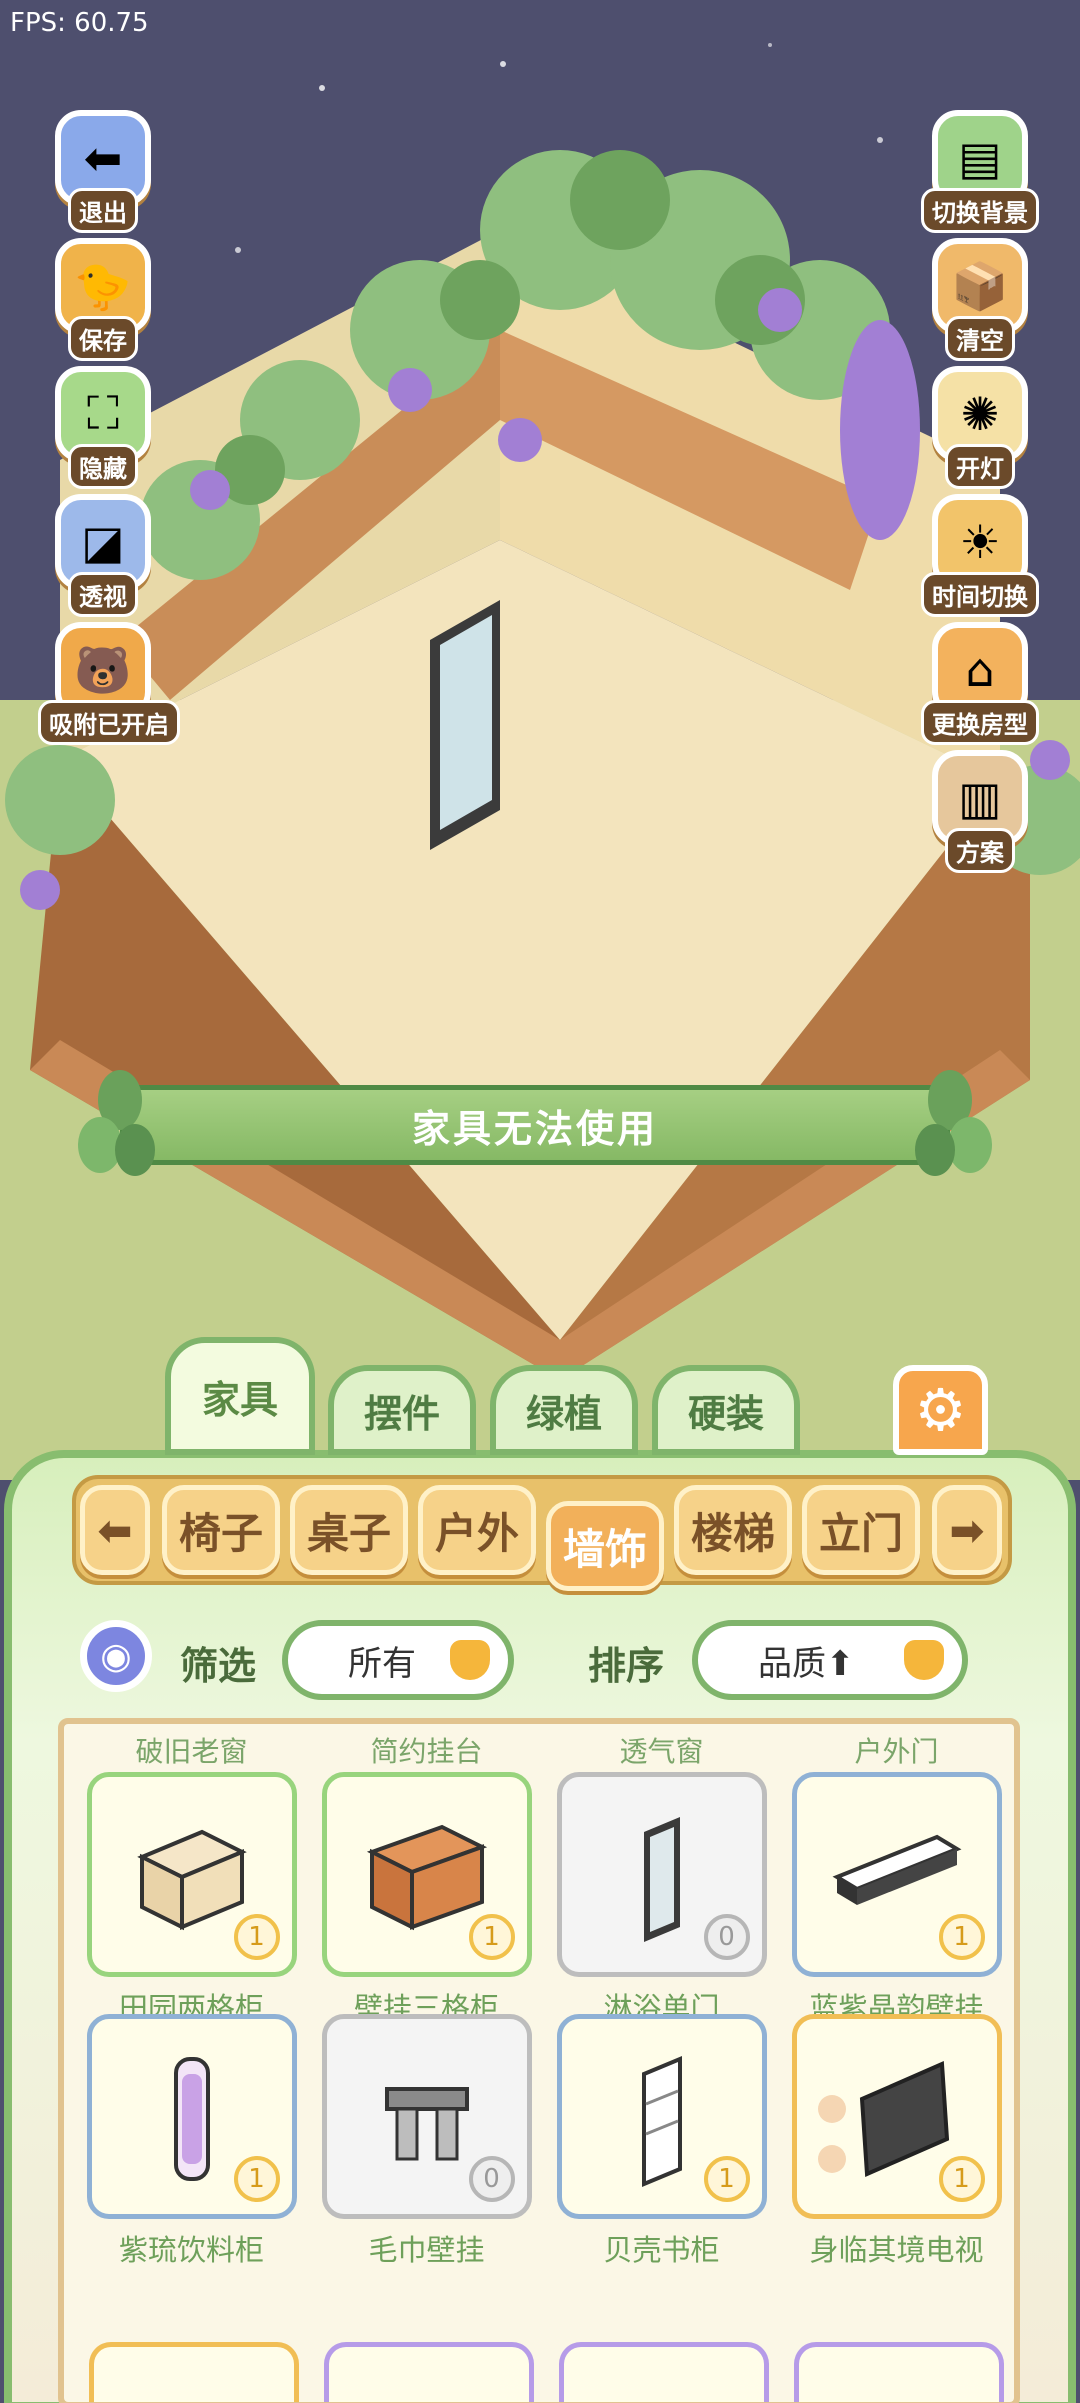  I want to click on category-wall-decor: 墙饰, so click(605, 1546).